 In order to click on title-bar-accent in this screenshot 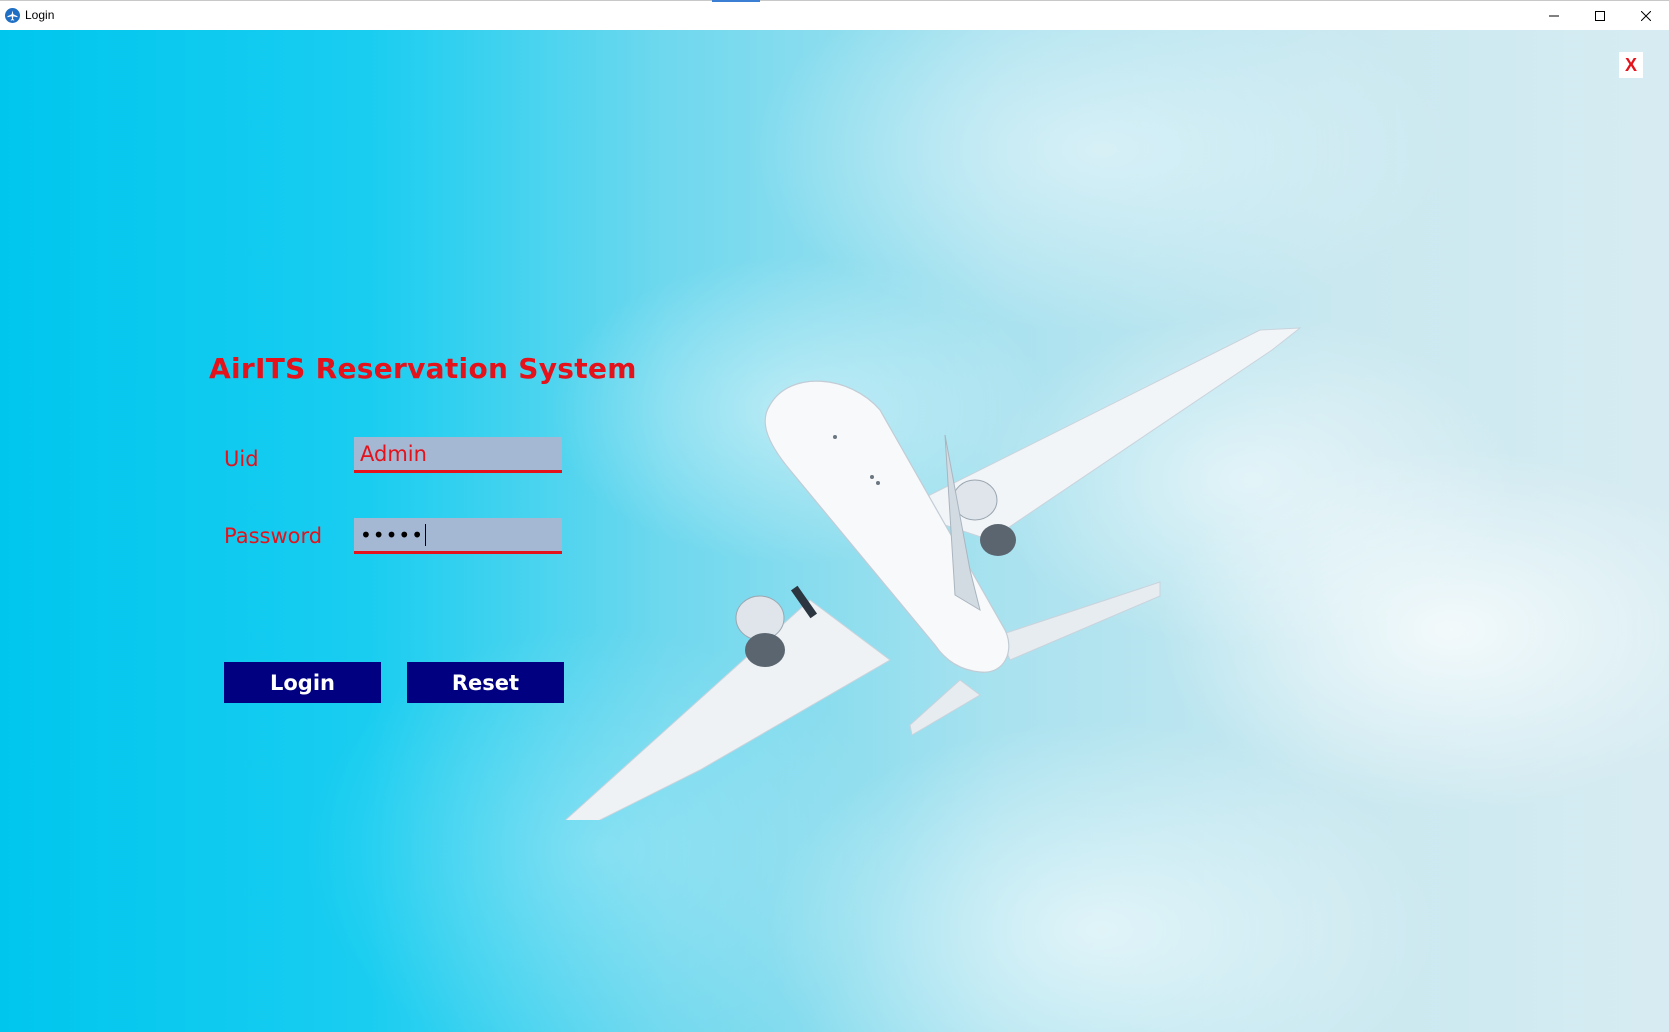, I will do `click(736, 1)`.